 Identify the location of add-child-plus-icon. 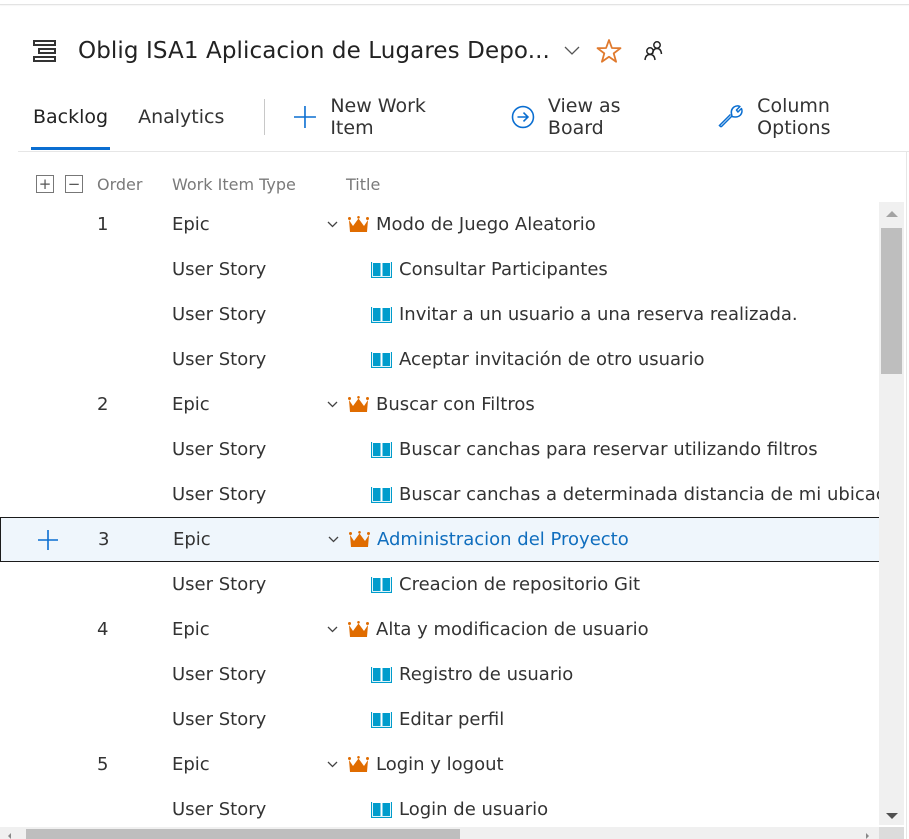
(48, 540).